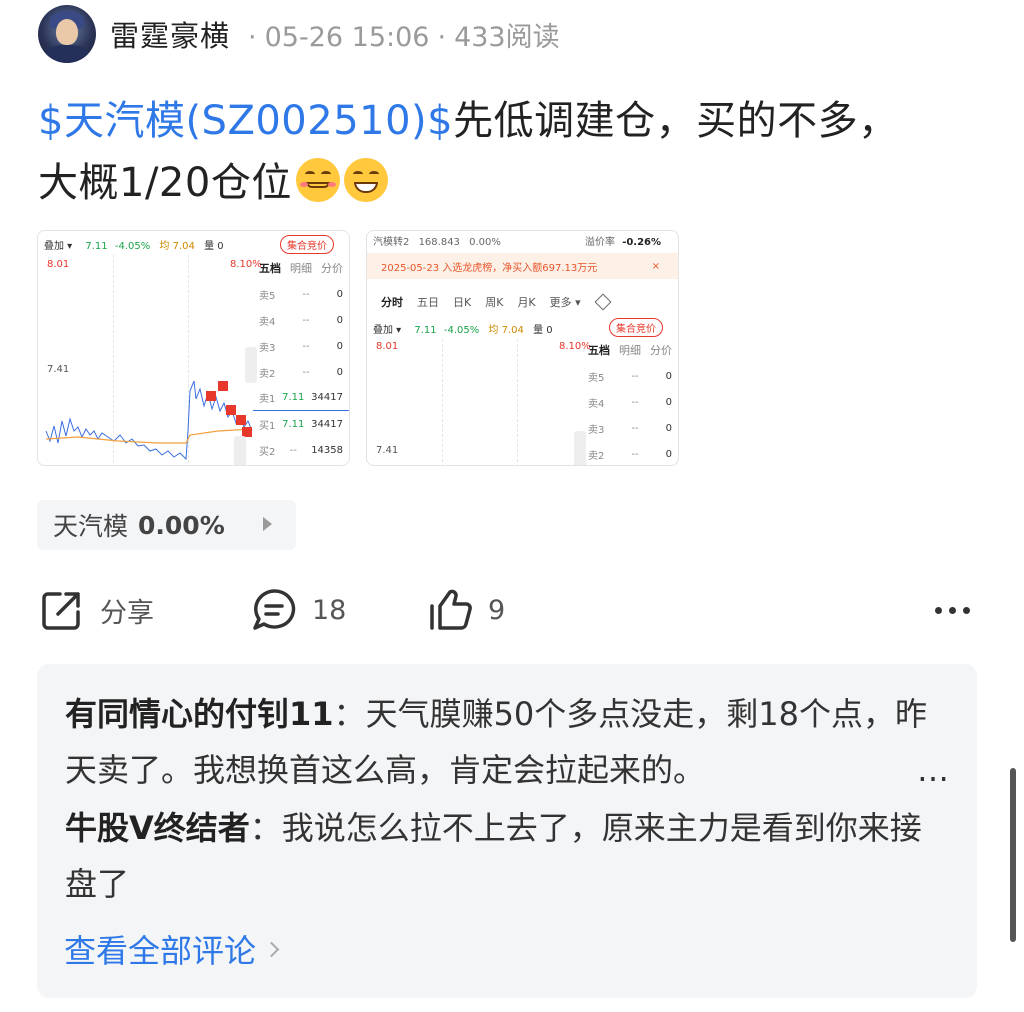 The width and height of the screenshot is (1024, 1012). I want to click on order-row: 买2 -- 14358, so click(301, 451).